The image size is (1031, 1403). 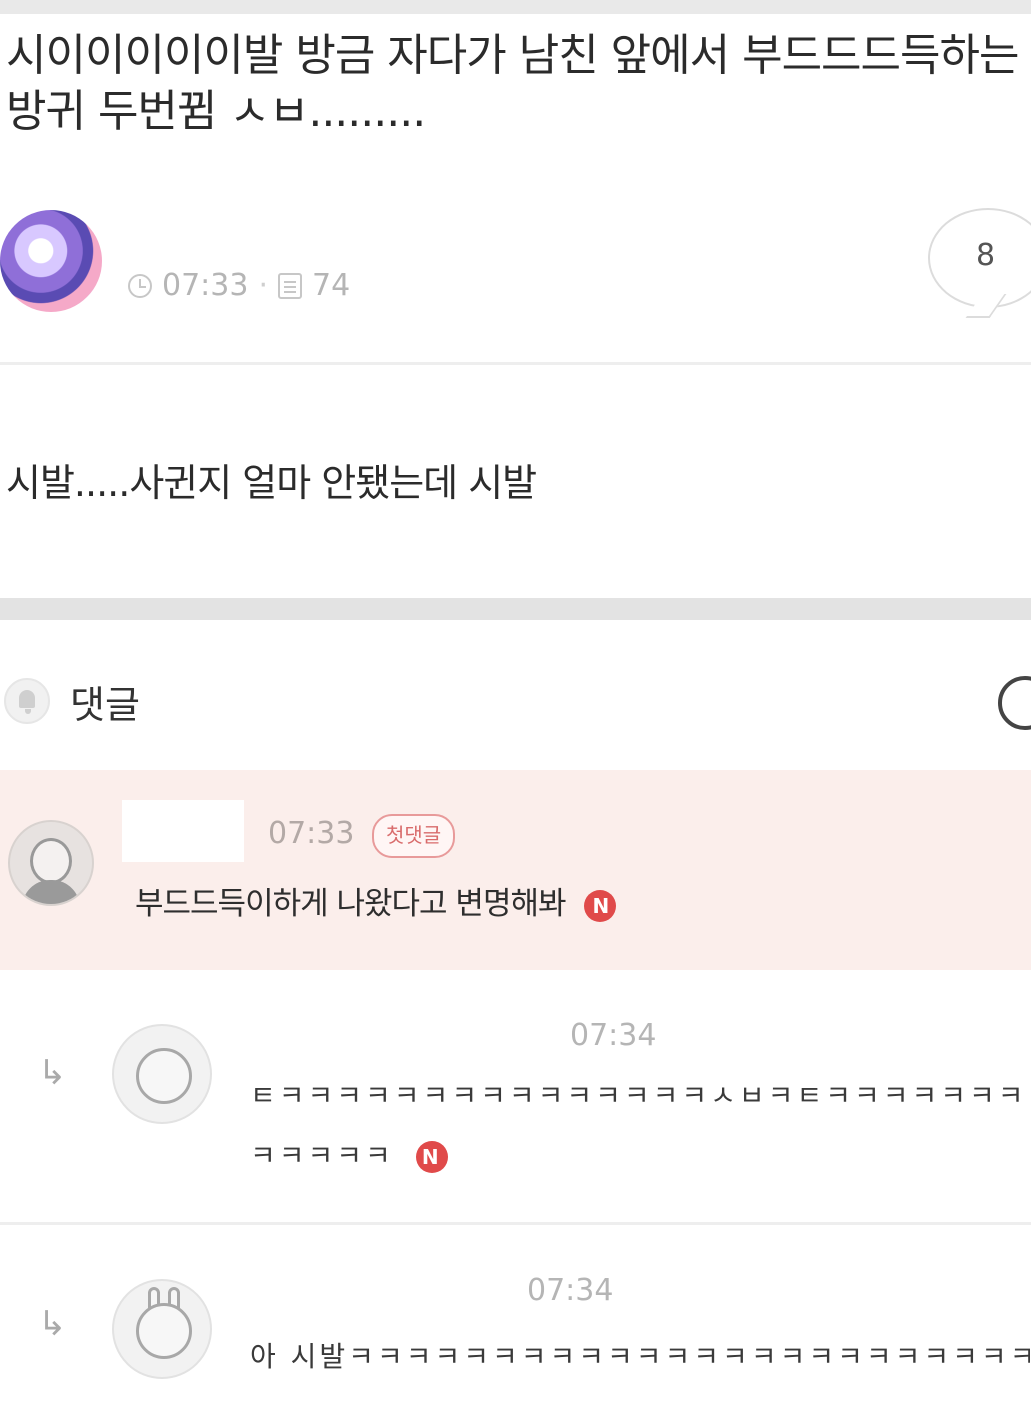 I want to click on comment-count-button: 8, so click(x=979, y=258).